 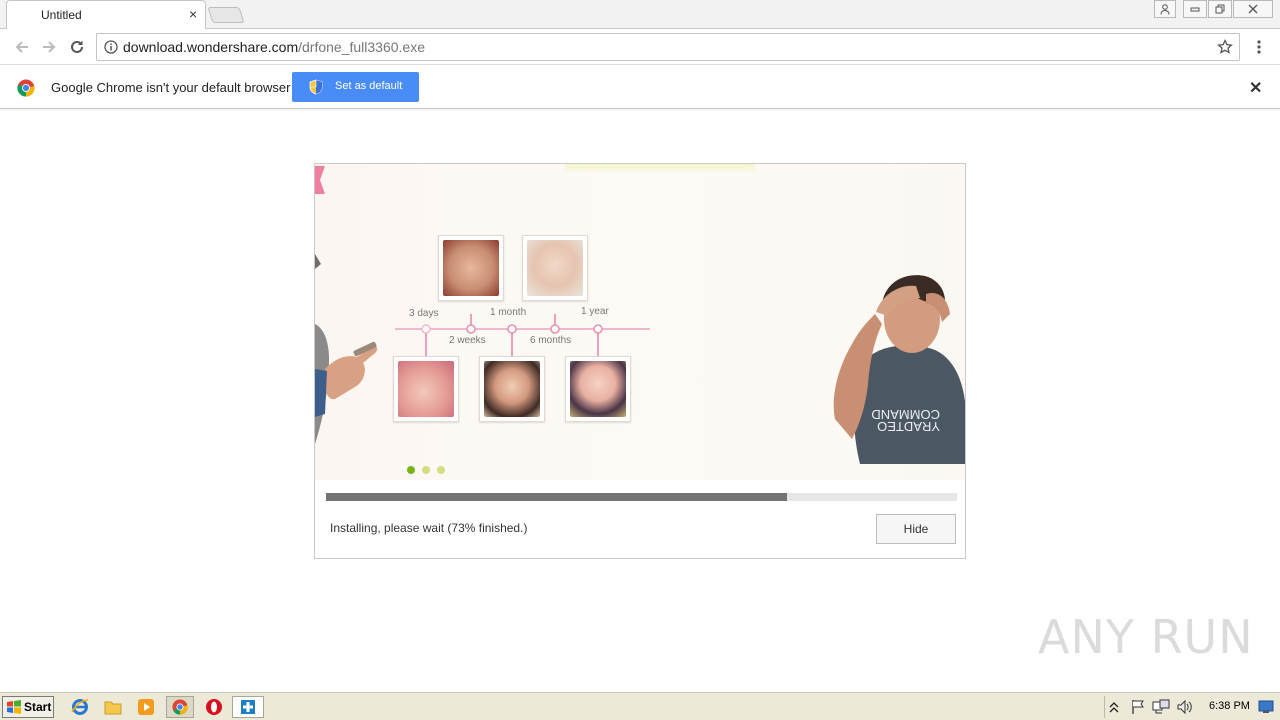 What do you see at coordinates (1104, 707) in the screenshot?
I see `tray-divider` at bounding box center [1104, 707].